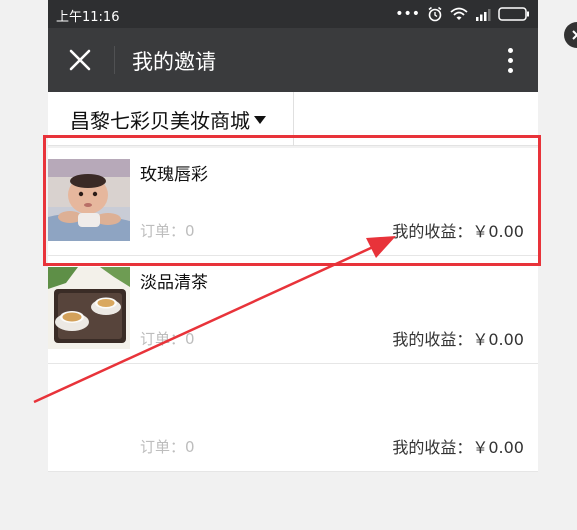  Describe the element at coordinates (570, 35) in the screenshot. I see `corner-close-button` at that location.